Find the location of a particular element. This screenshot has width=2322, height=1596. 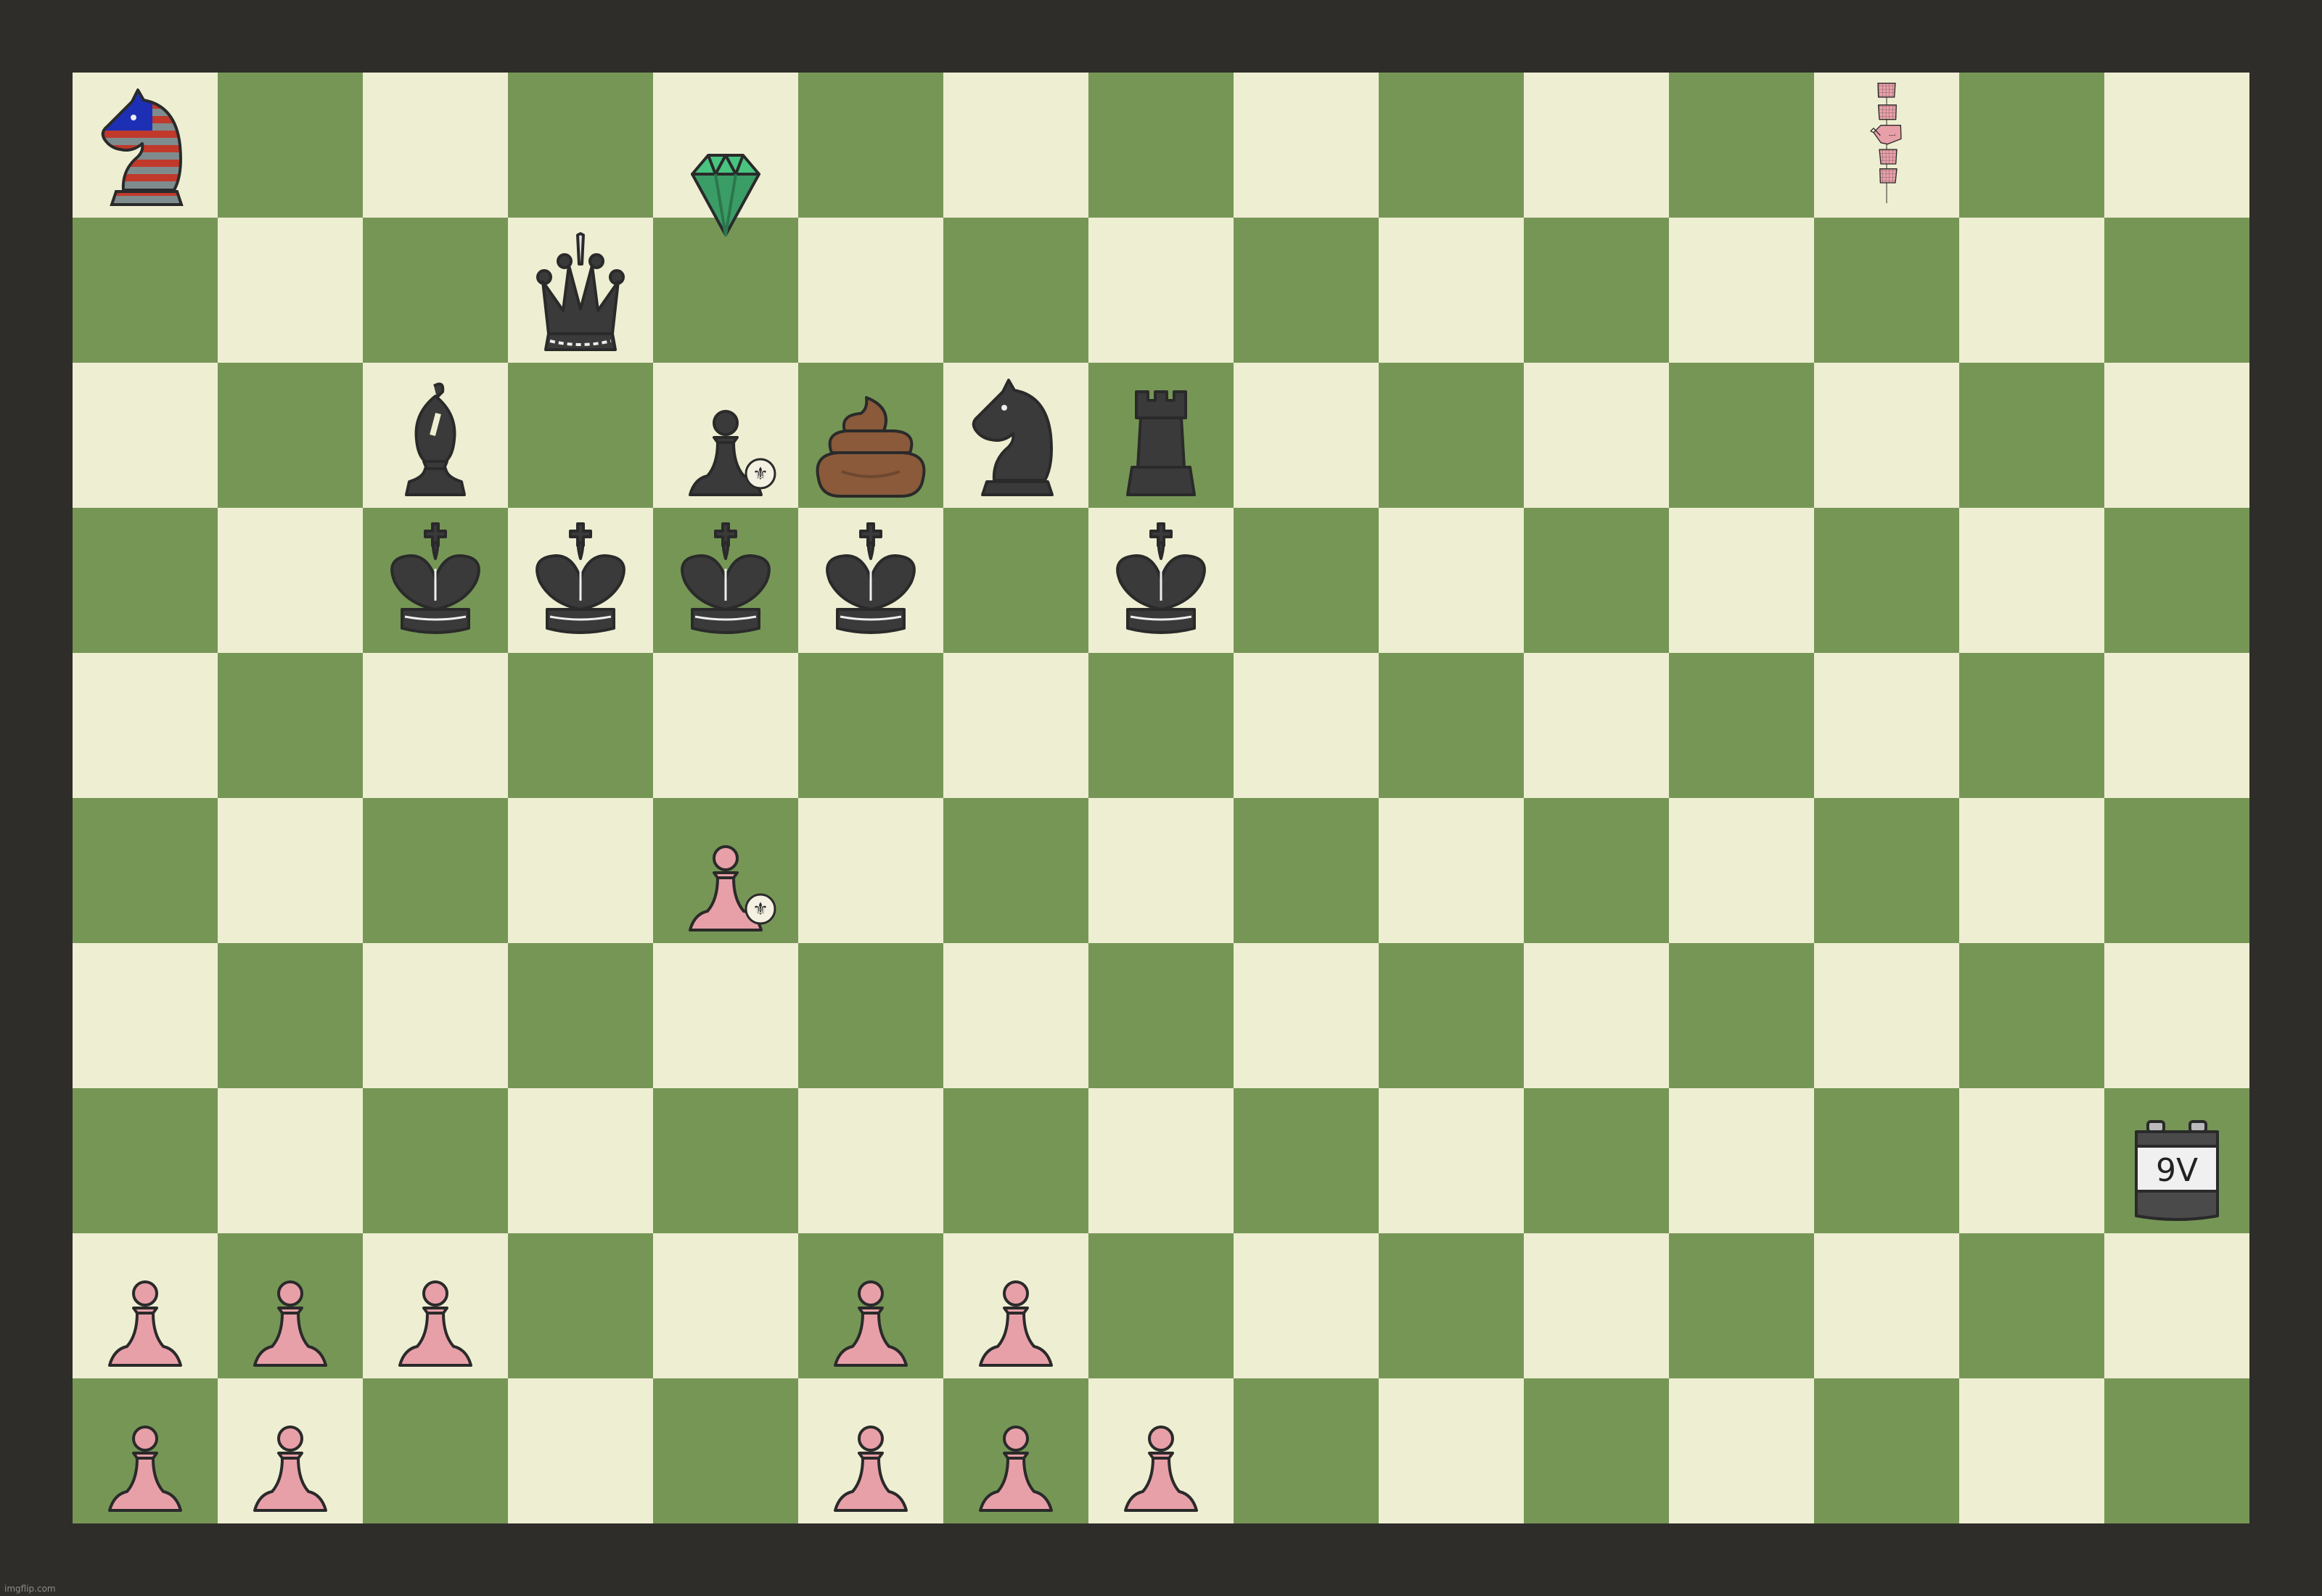

square-j8 is located at coordinates (1451, 435).